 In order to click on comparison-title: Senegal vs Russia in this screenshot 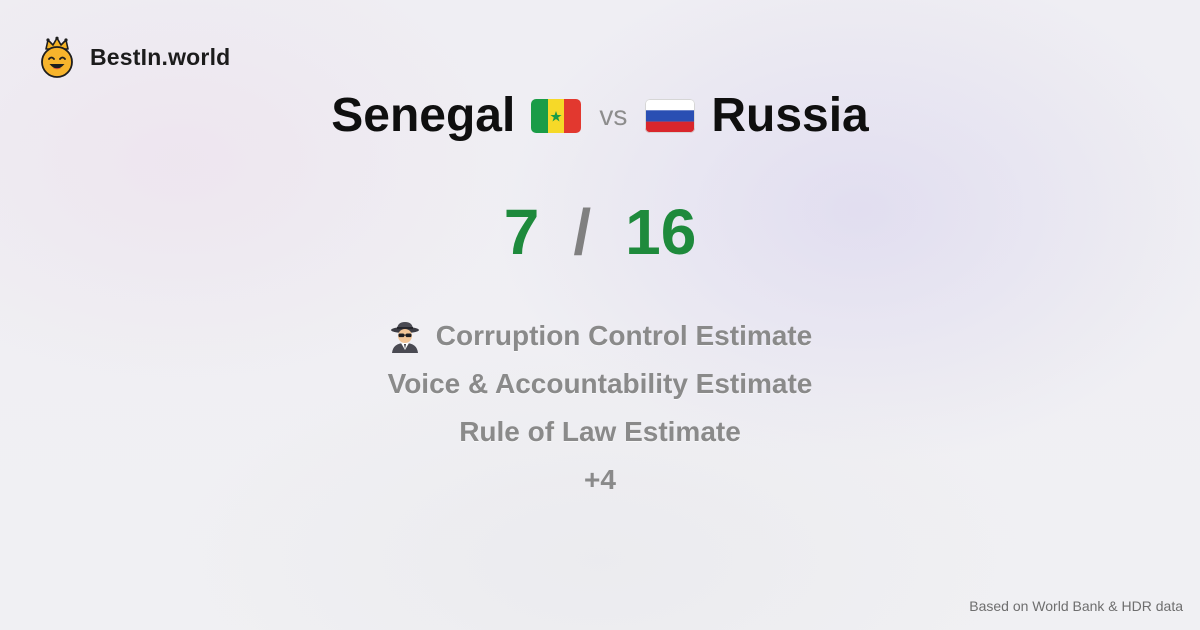, I will do `click(600, 116)`.